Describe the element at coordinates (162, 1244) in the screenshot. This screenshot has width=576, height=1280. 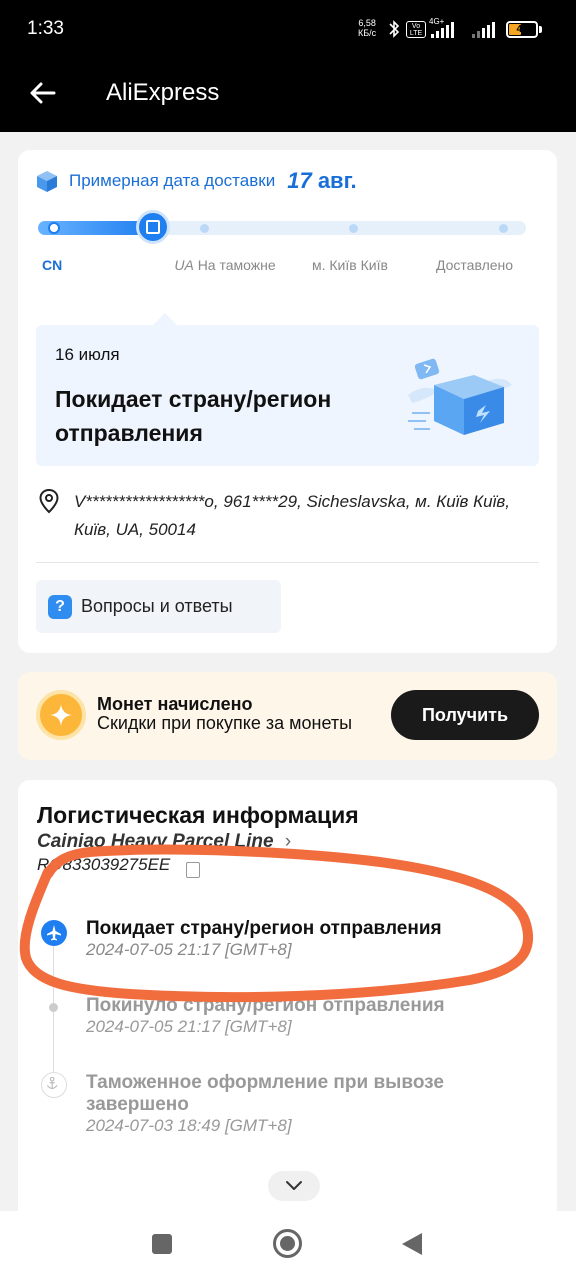
I see `recent-apps-button` at that location.